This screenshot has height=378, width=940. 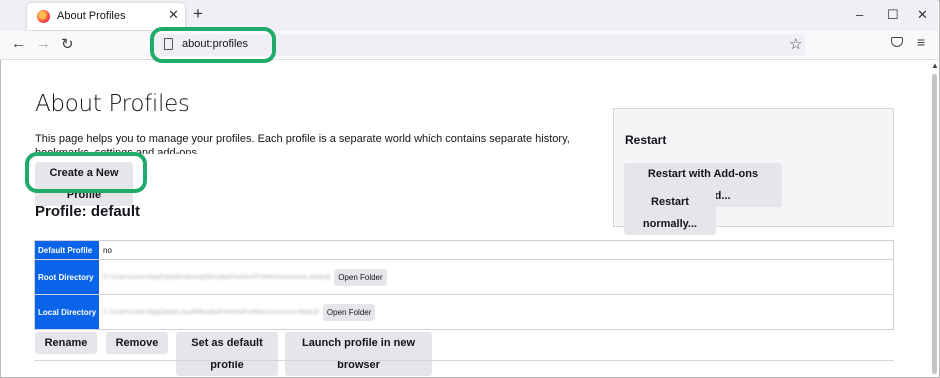 What do you see at coordinates (227, 354) in the screenshot?
I see `set-default-profile-button: Set as default profile` at bounding box center [227, 354].